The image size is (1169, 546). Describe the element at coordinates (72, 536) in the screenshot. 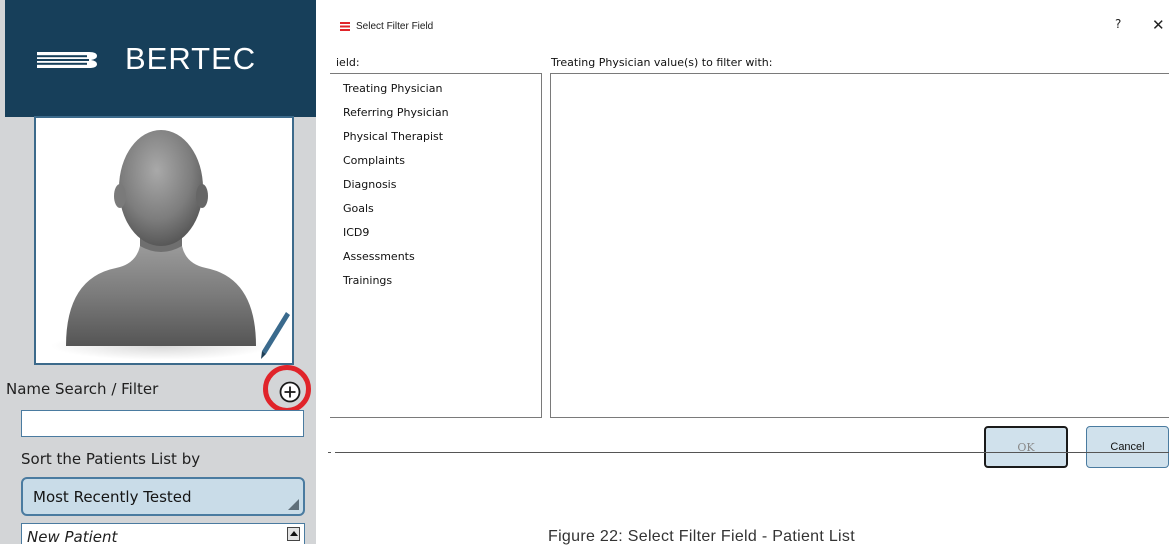

I see `patient-list-item: New Patient` at that location.